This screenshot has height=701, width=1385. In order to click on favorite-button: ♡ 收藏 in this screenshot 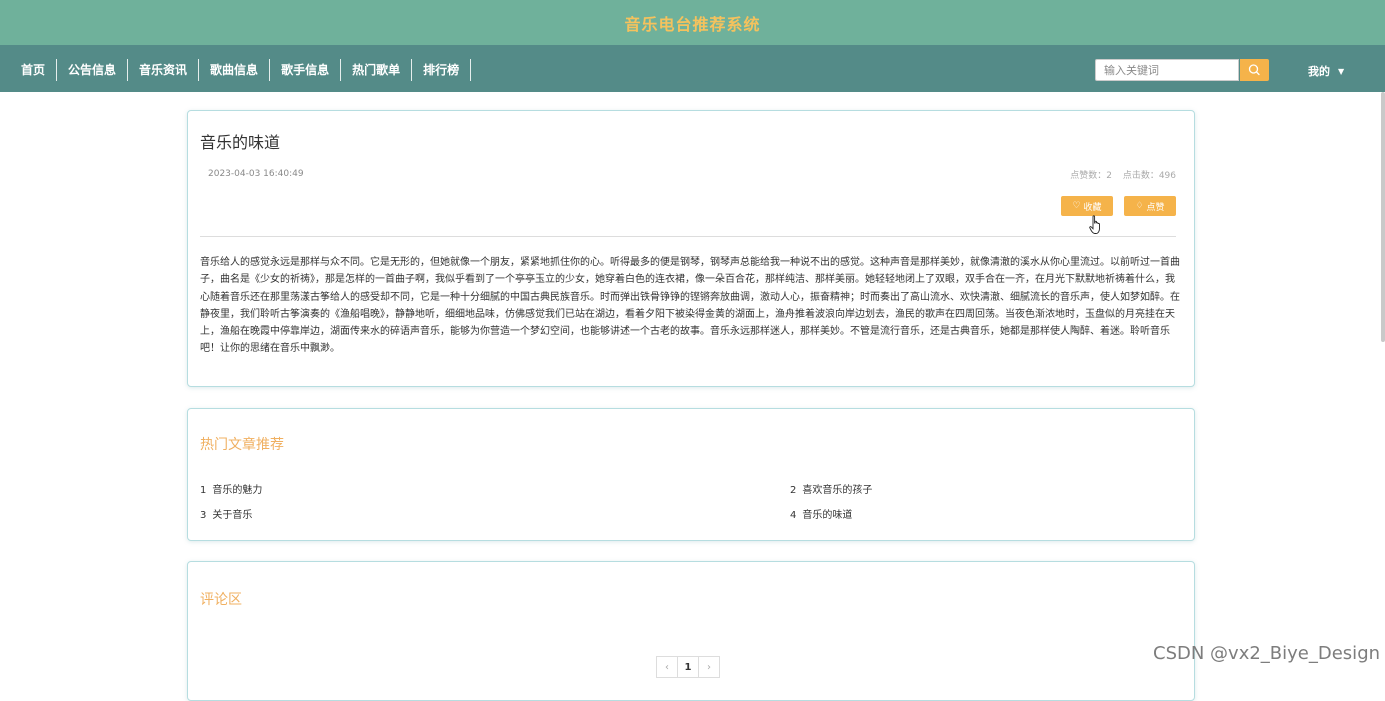, I will do `click(1087, 206)`.